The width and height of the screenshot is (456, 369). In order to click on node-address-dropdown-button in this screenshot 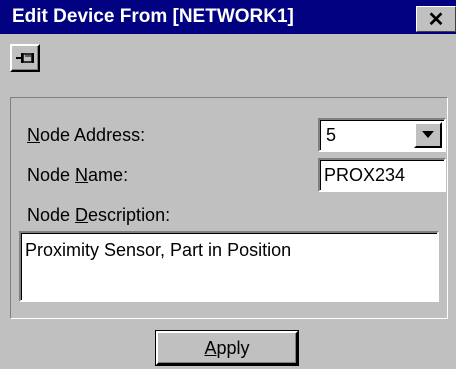, I will do `click(428, 135)`.